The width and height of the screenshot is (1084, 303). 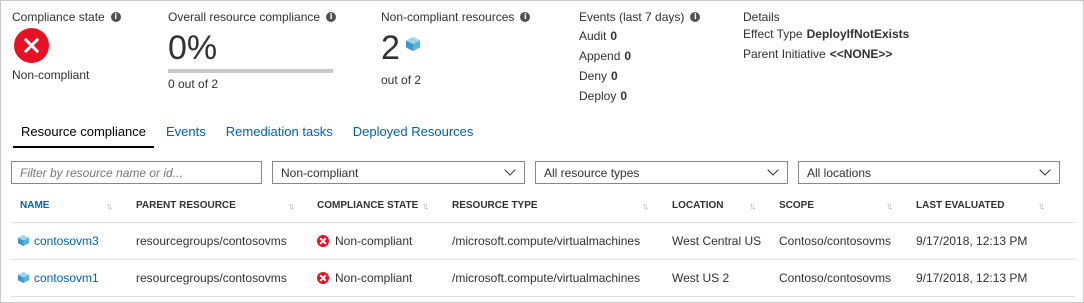 I want to click on compliance-state-dropdown: Non-compliant, so click(x=398, y=172).